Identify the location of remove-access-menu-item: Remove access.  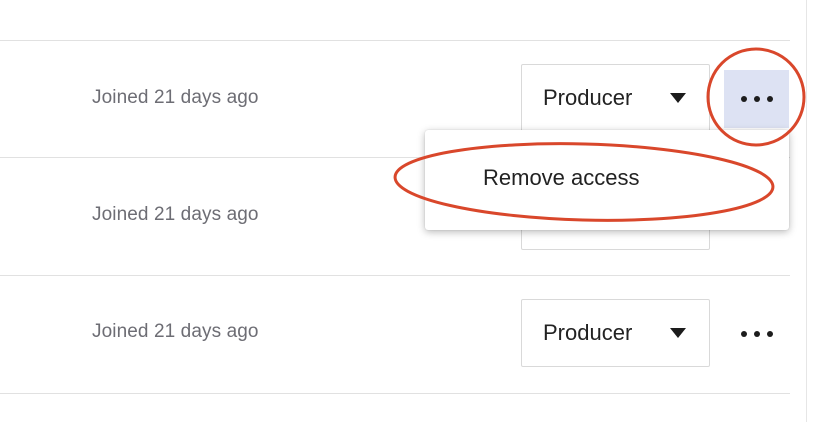
(607, 180).